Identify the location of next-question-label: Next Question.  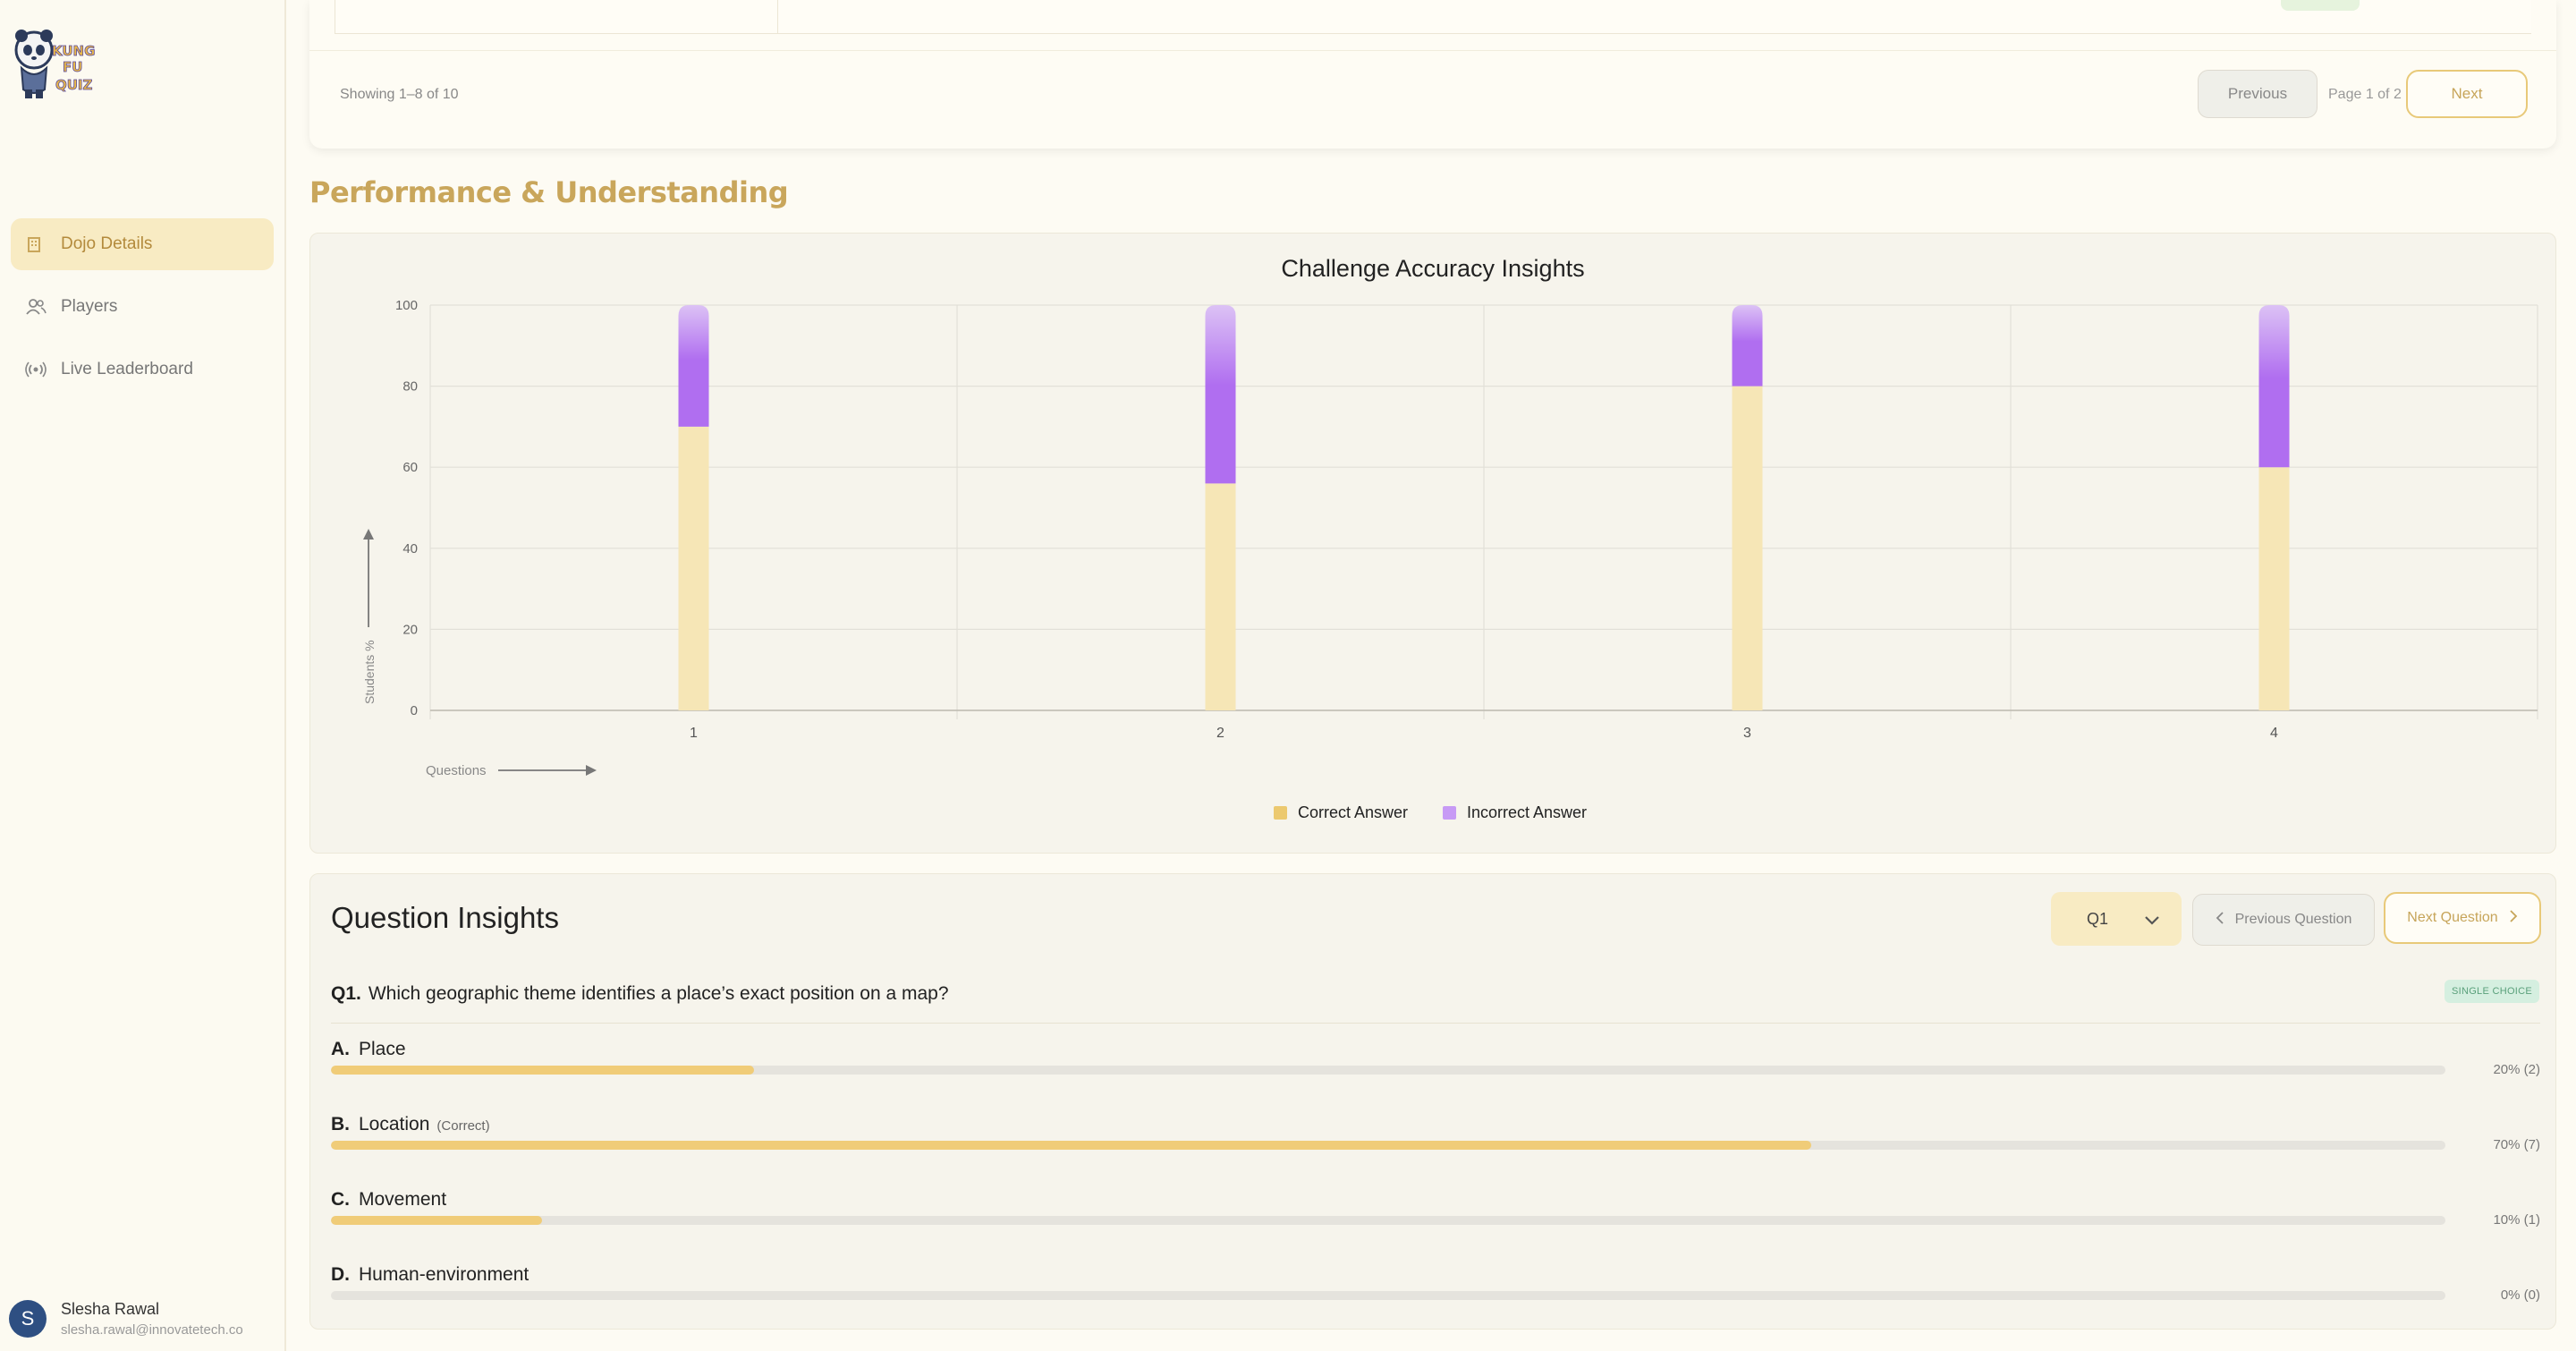
(2452, 917).